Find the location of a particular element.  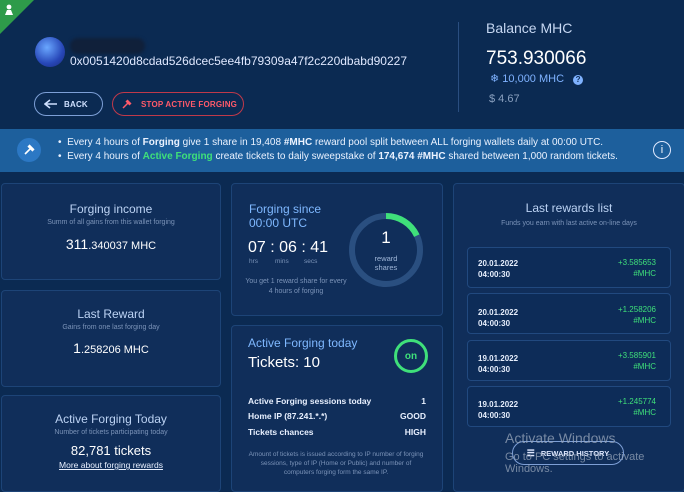

forging-icon is located at coordinates (127, 104).